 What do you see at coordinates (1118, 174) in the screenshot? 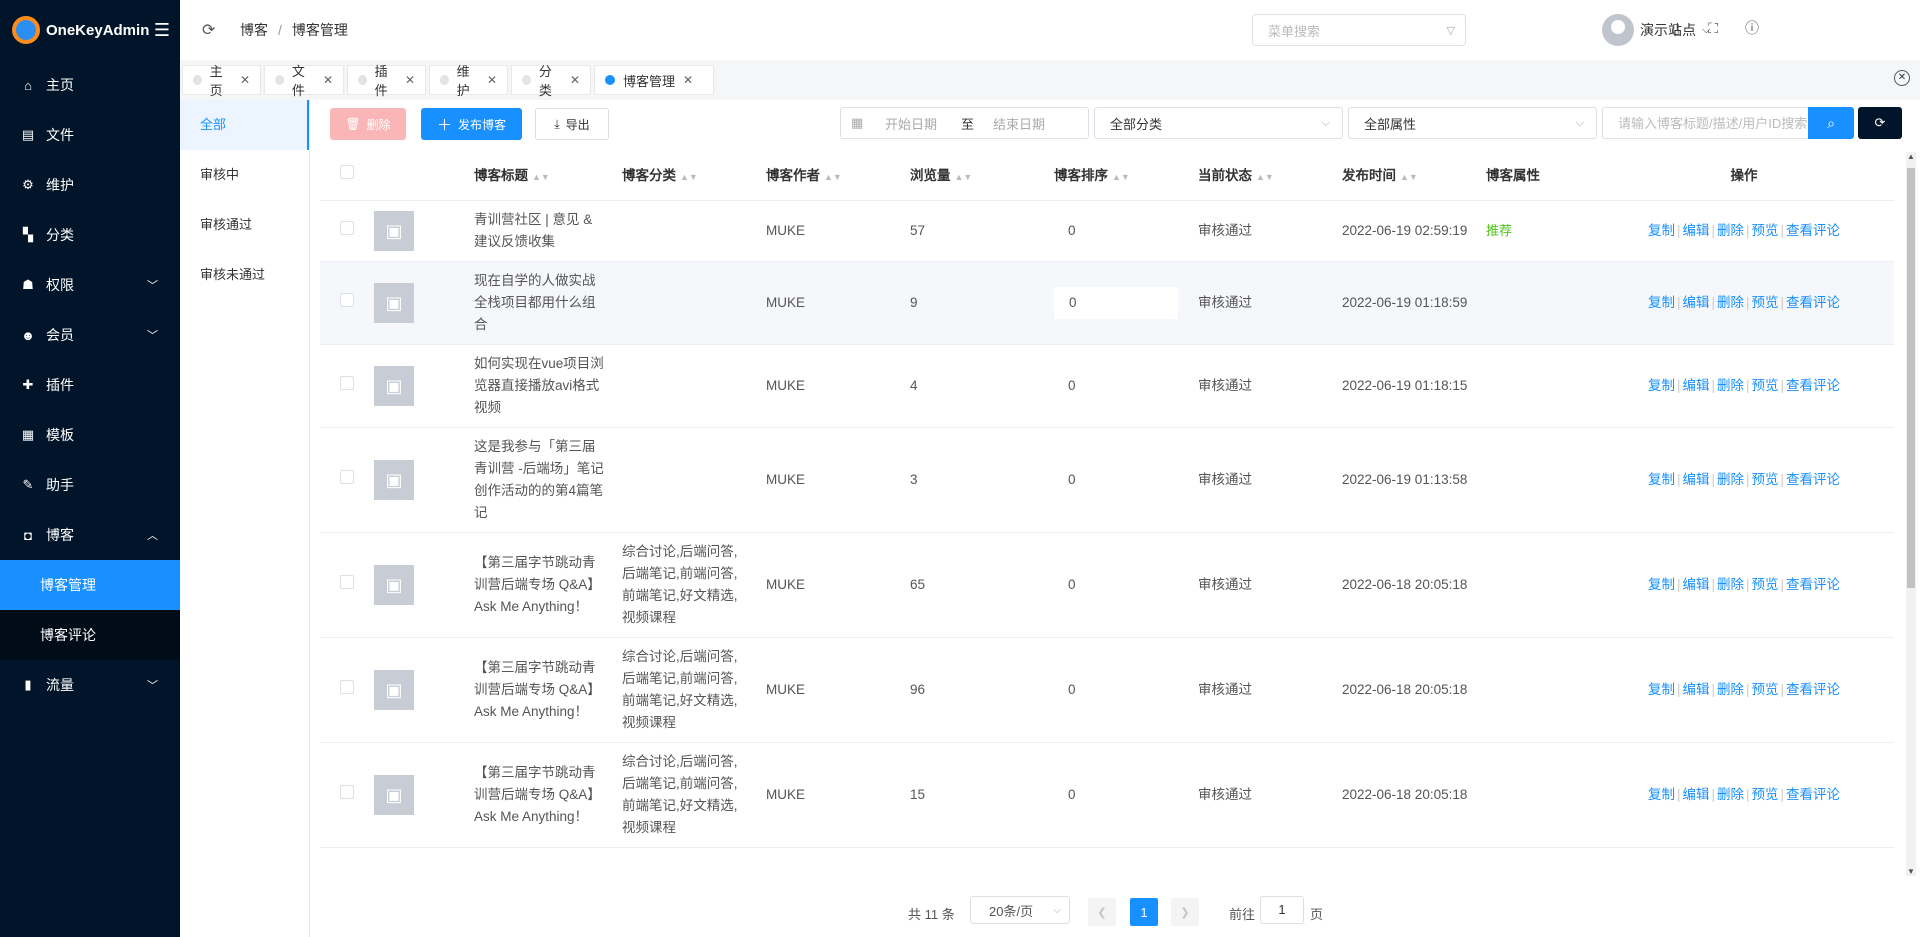
I see `column-header: 博客排序 ▲▼` at bounding box center [1118, 174].